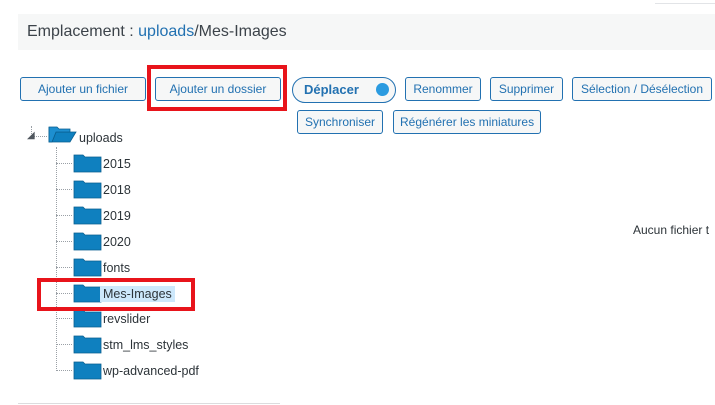  I want to click on location-breadcrumb: Emplacement : uploads/Mes-Images, so click(157, 32).